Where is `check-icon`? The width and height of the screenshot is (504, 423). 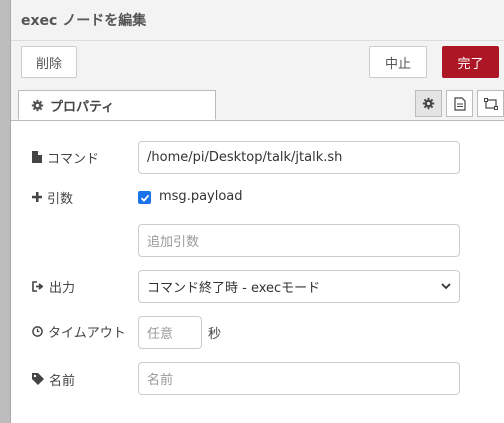 check-icon is located at coordinates (144, 198).